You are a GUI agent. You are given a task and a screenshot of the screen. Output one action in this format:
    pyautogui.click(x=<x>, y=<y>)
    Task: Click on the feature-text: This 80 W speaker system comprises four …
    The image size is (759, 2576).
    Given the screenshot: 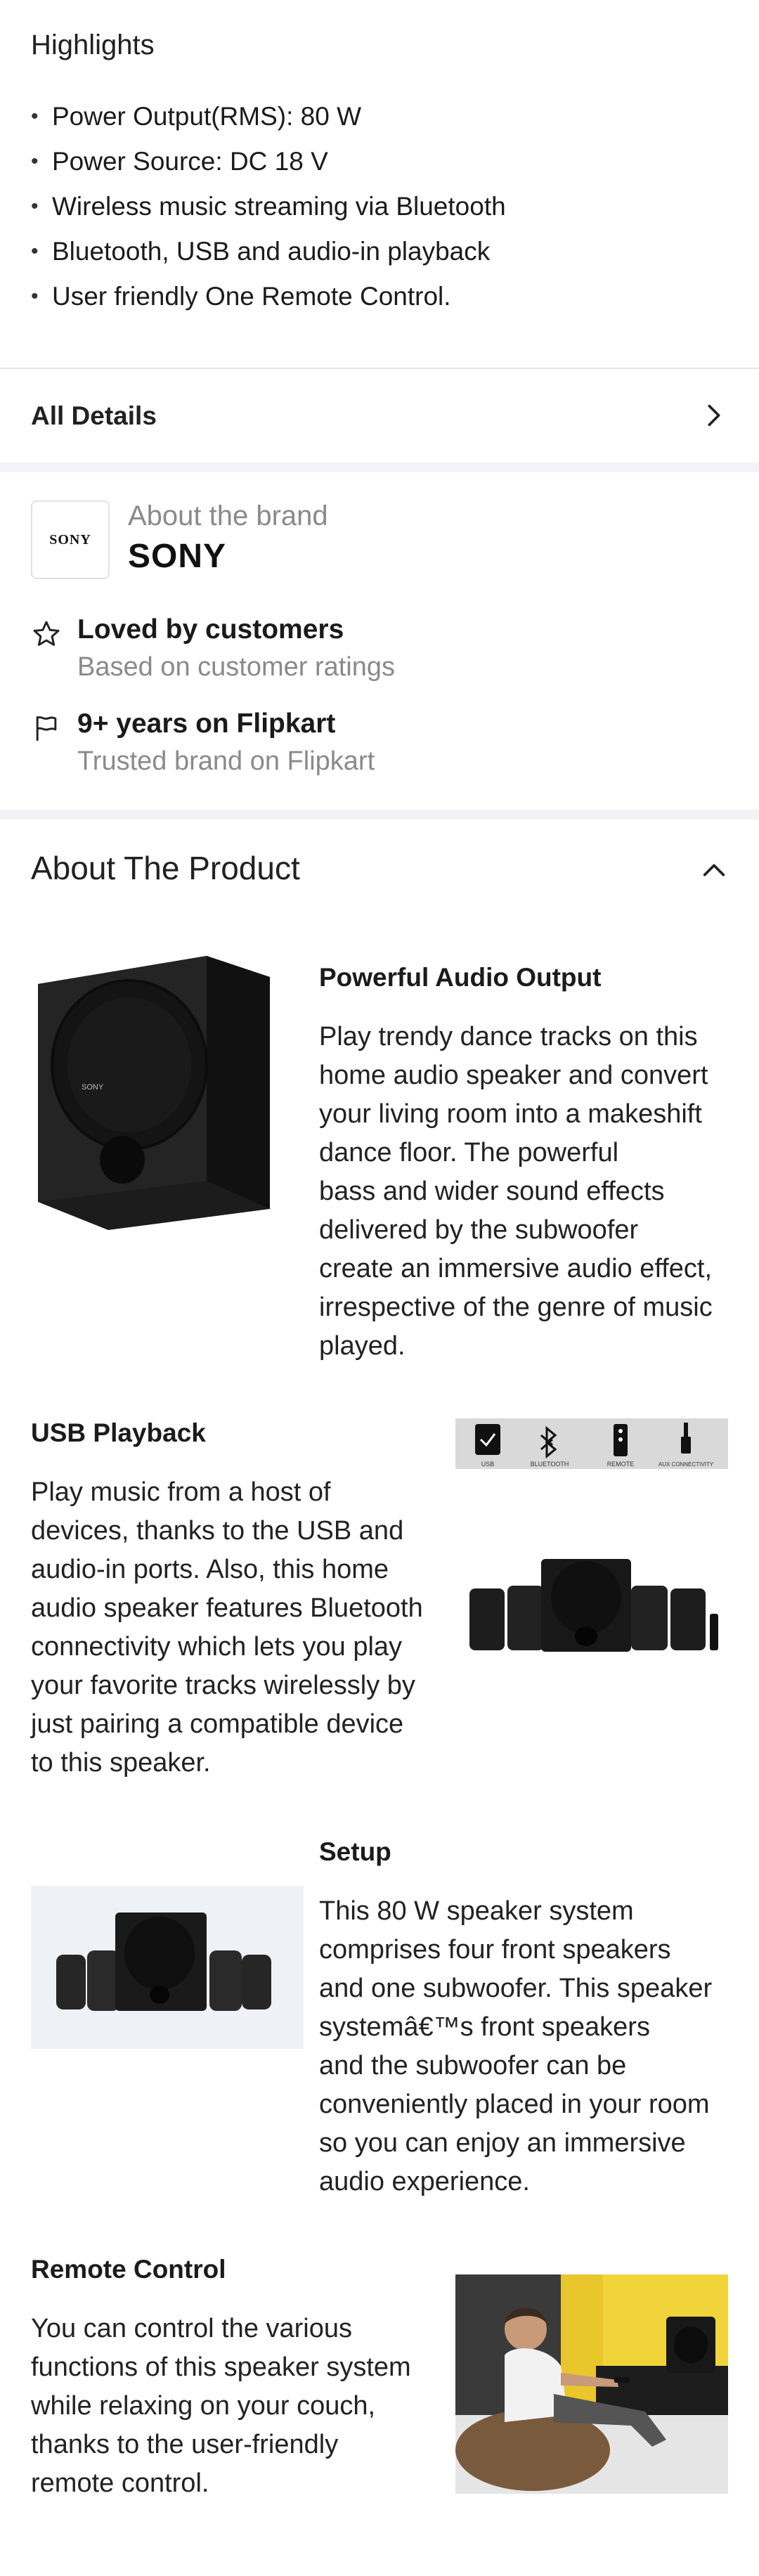 What is the action you would take?
    pyautogui.click(x=516, y=2046)
    